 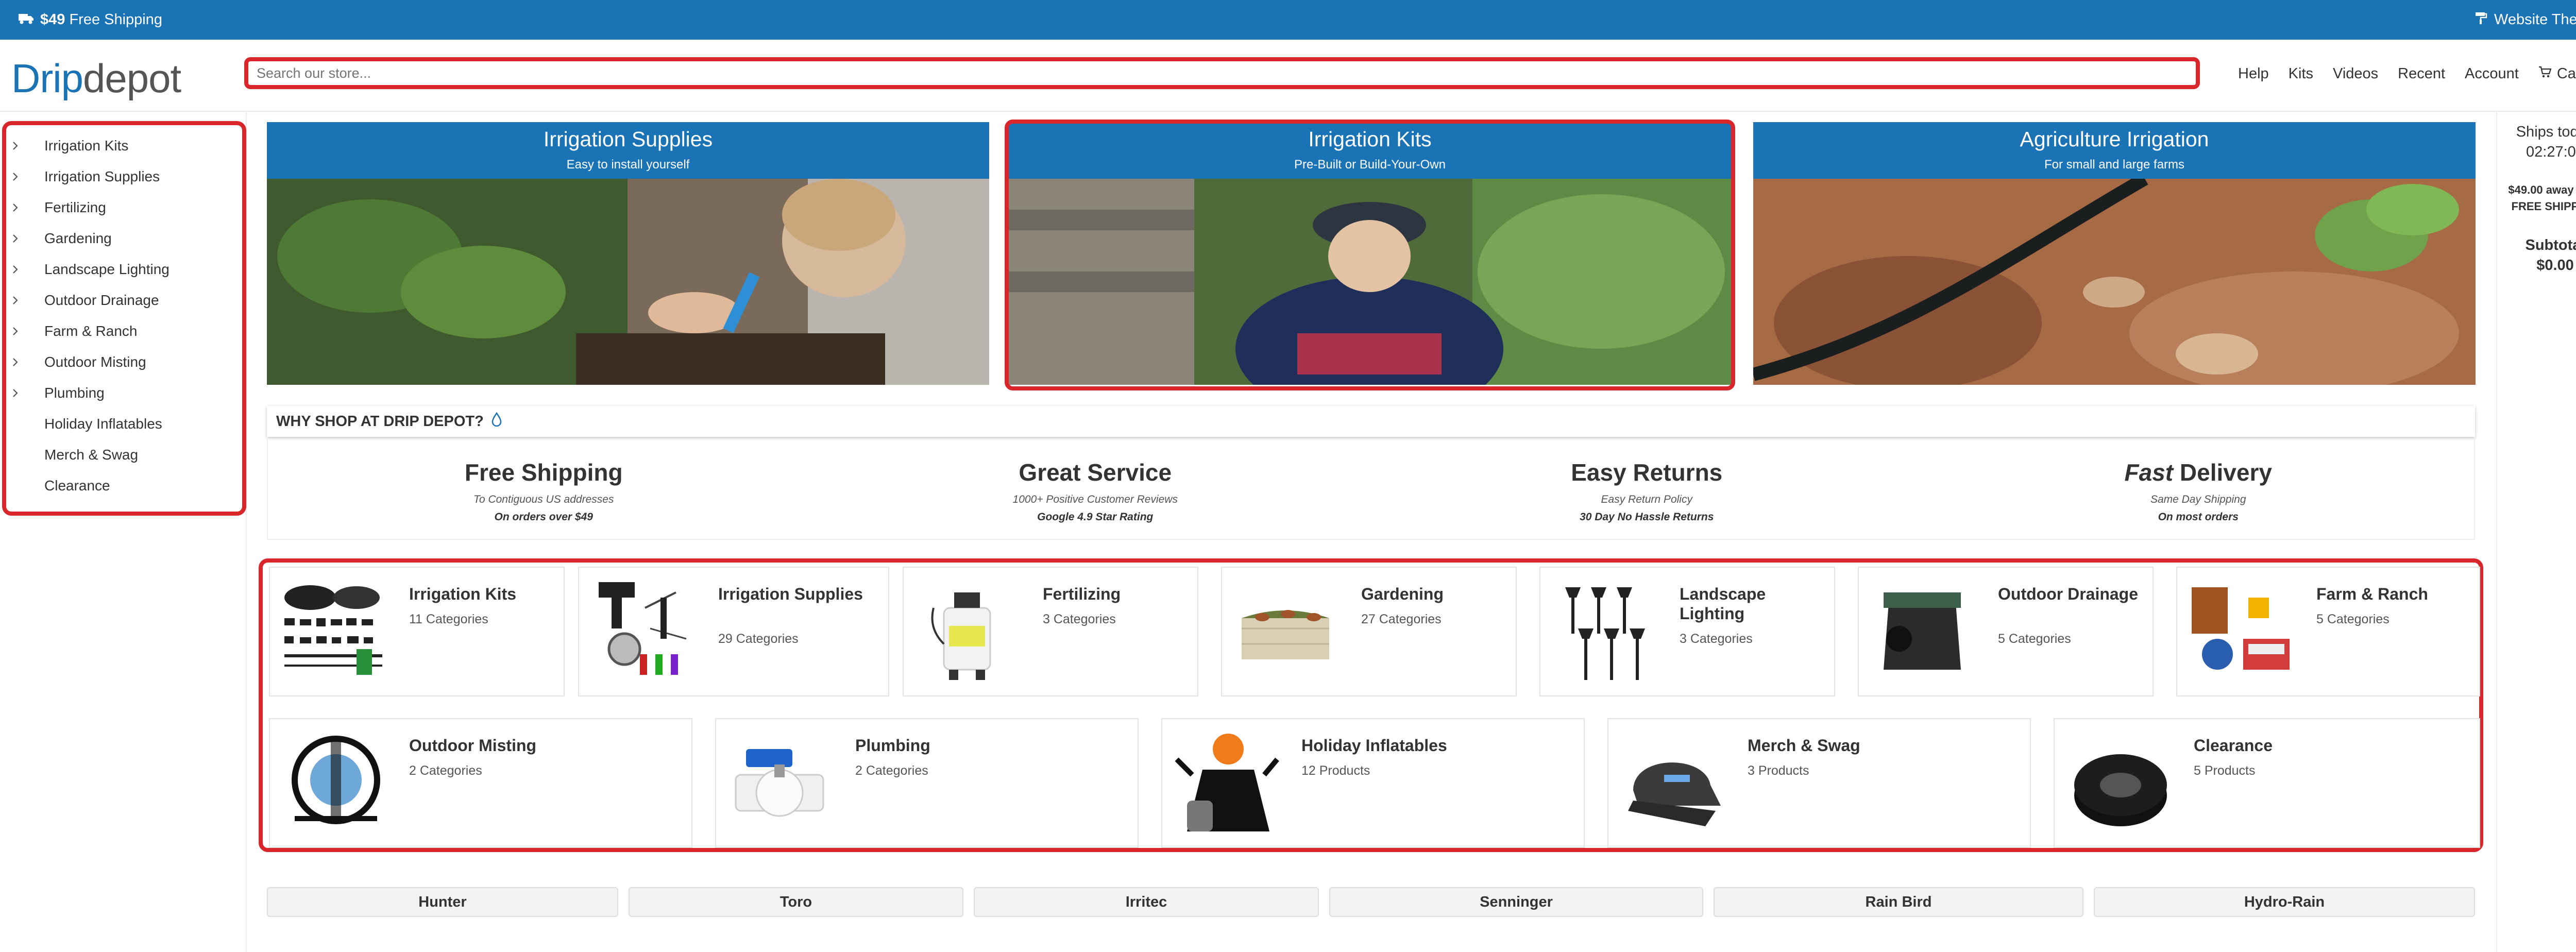 I want to click on sidebar-item-irrigation-supplies: Irrigation Supplies, so click(x=124, y=176).